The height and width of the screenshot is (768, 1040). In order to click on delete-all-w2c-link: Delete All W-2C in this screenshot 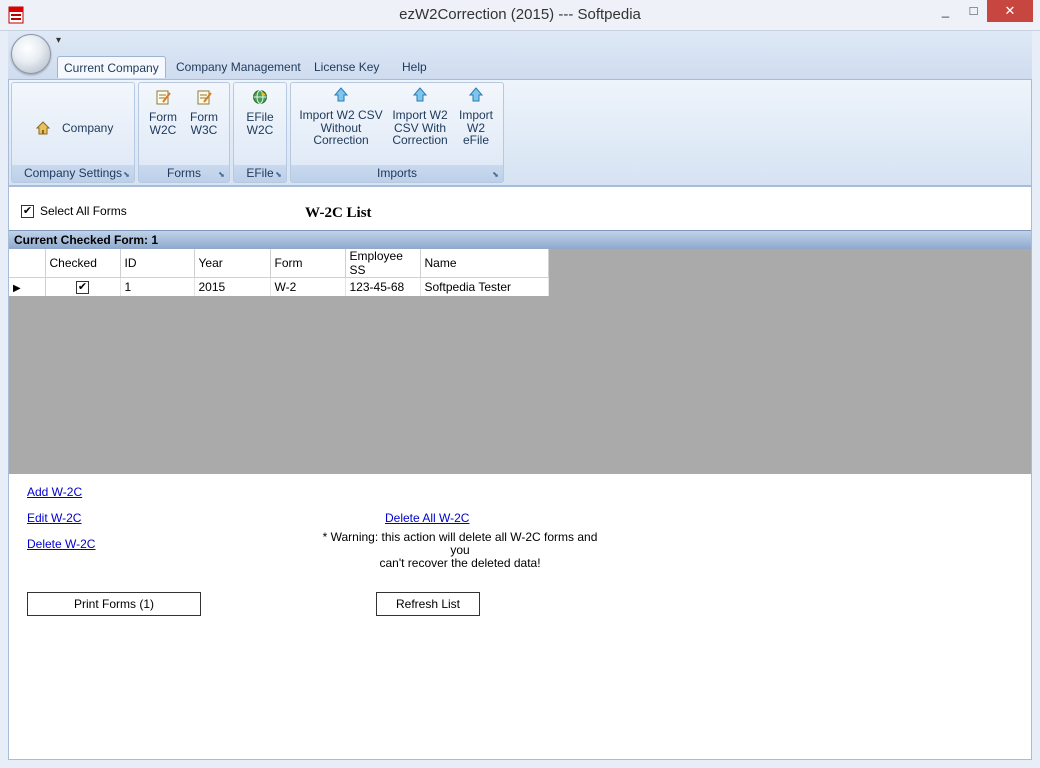, I will do `click(427, 518)`.